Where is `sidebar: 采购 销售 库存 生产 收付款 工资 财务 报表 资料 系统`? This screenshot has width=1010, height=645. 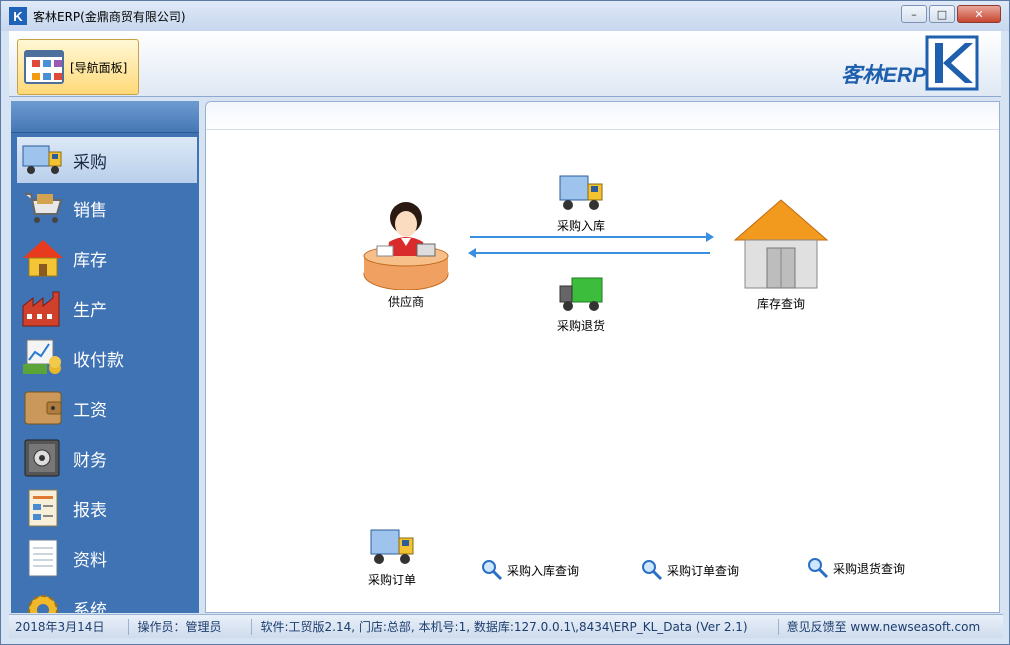 sidebar: 采购 销售 库存 生产 收付款 工资 财务 报表 资料 系统 is located at coordinates (105, 357).